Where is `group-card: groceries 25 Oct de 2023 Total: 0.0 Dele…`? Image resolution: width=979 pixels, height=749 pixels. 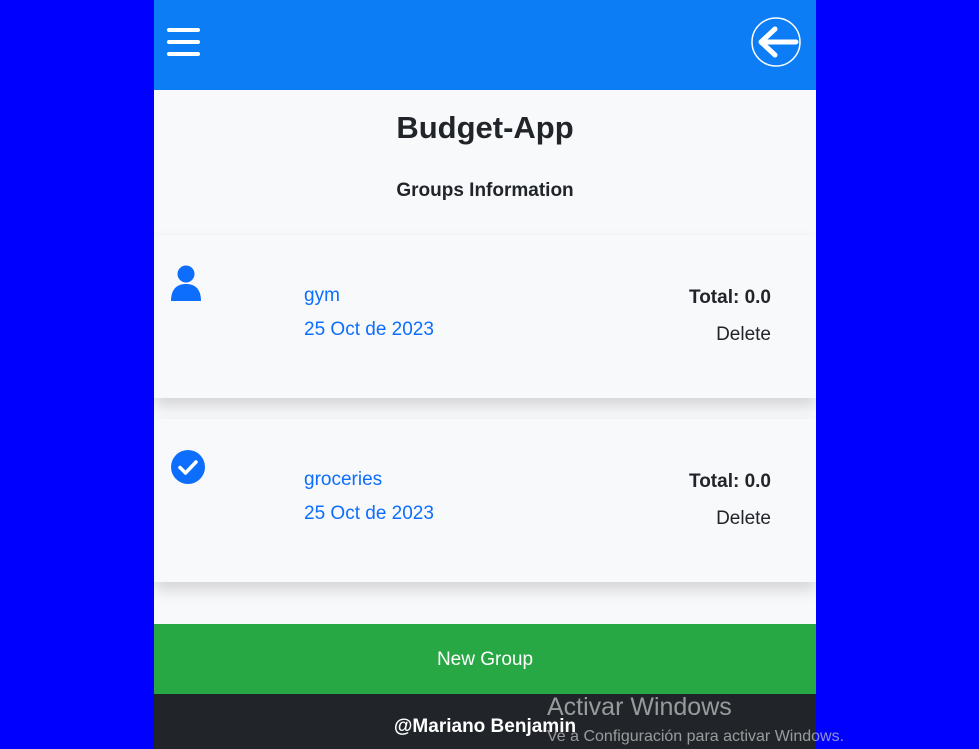
group-card: groceries 25 Oct de 2023 Total: 0.0 Dele… is located at coordinates (485, 500).